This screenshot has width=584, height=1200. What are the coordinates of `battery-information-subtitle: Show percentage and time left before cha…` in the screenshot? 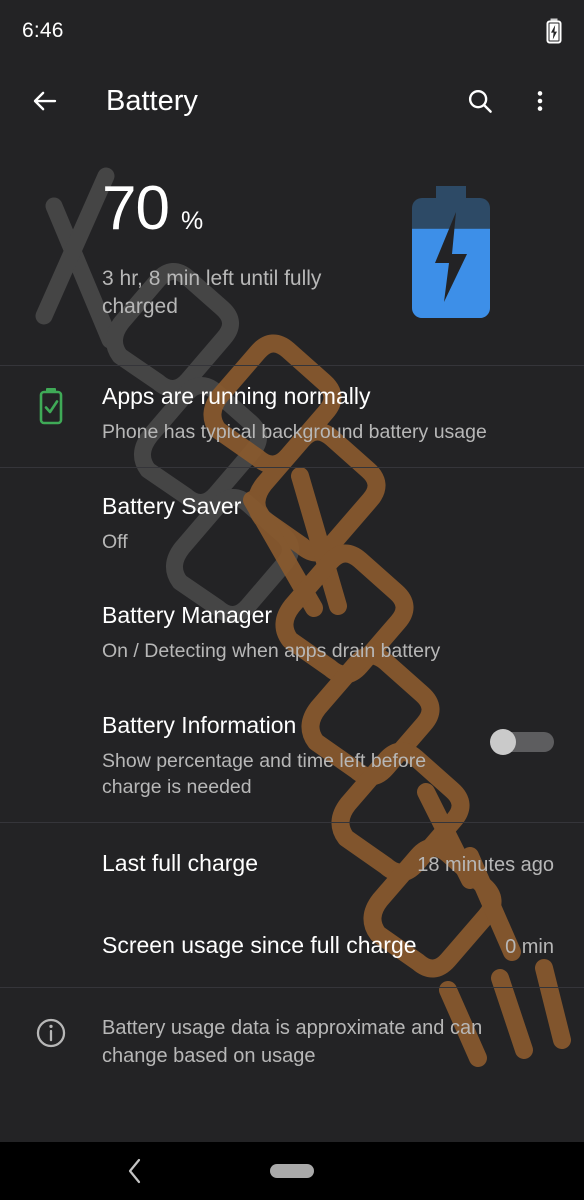 It's located at (264, 773).